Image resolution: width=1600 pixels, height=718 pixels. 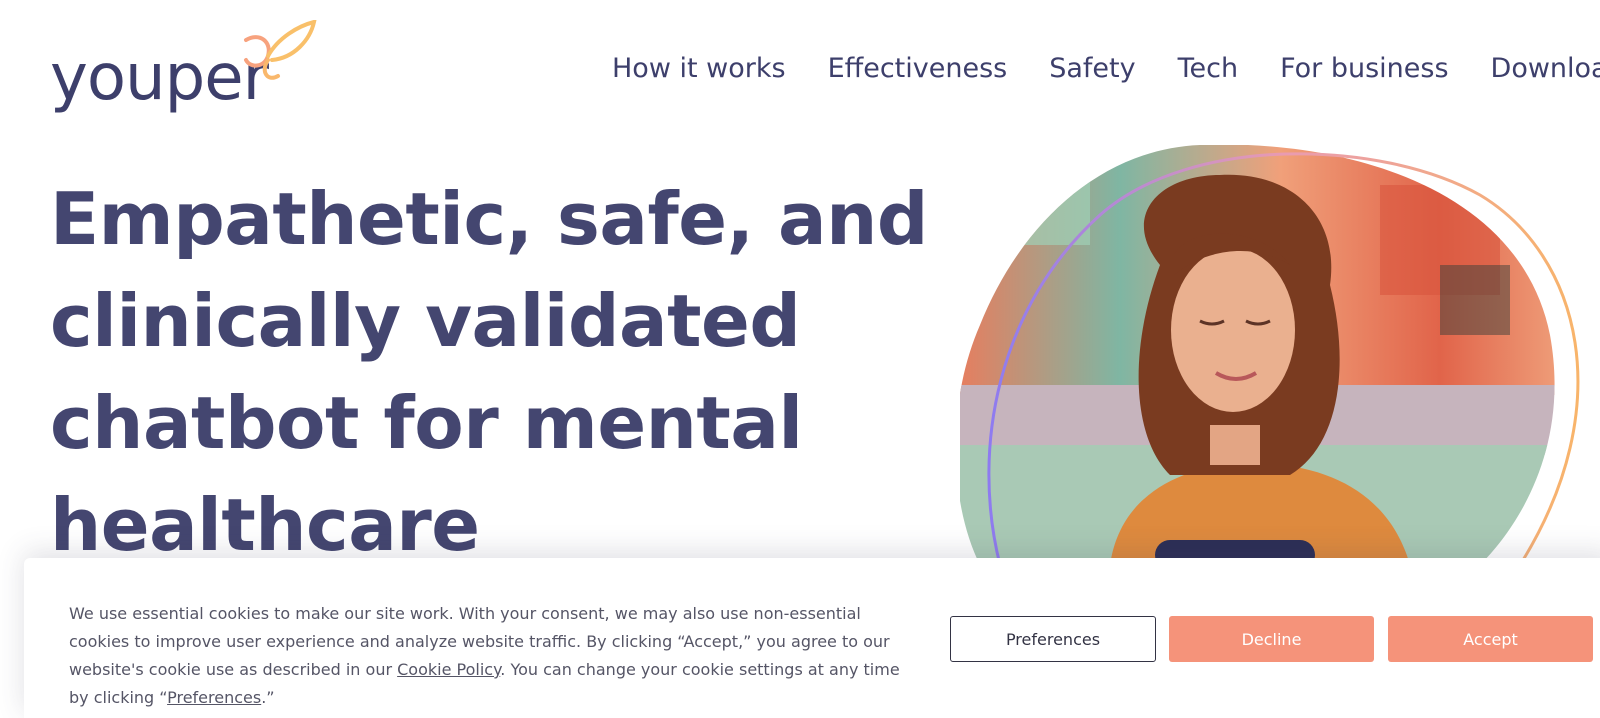 What do you see at coordinates (214, 697) in the screenshot?
I see `preferences-link: Preferences` at bounding box center [214, 697].